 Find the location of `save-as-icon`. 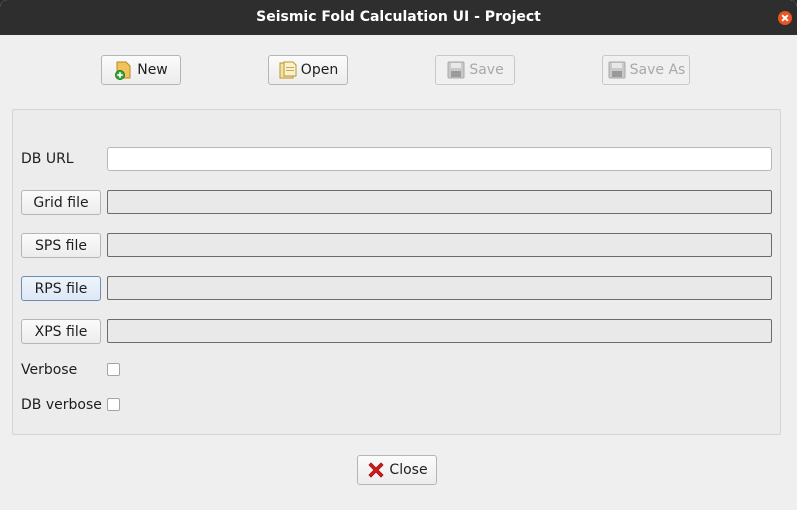

save-as-icon is located at coordinates (617, 70).